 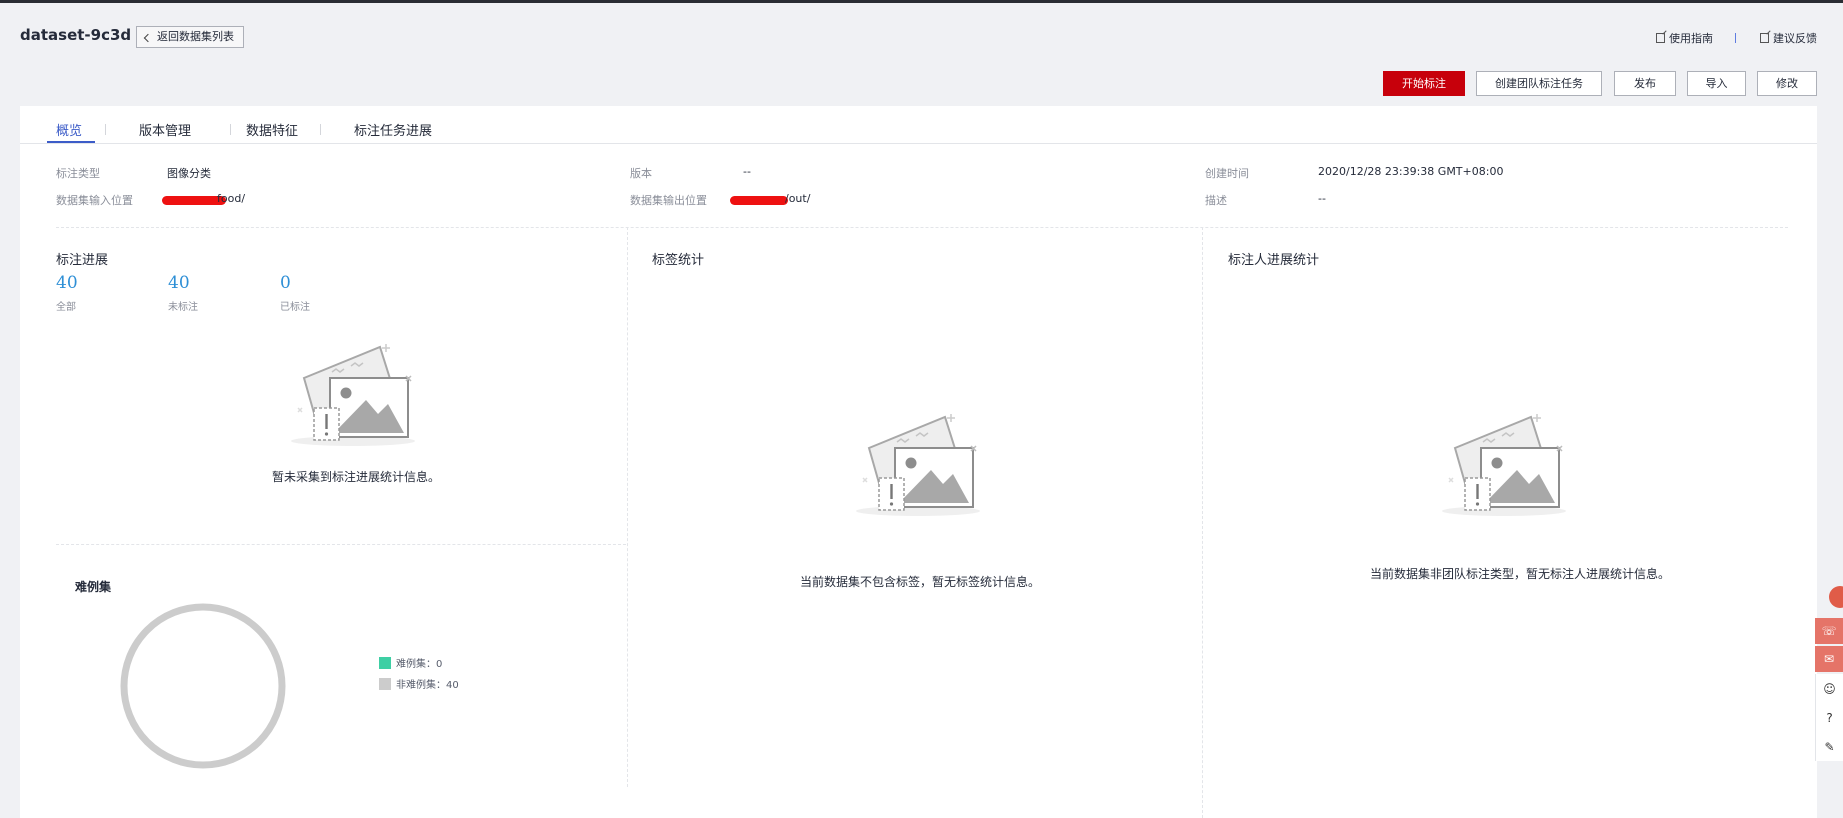 I want to click on annotation-type-value: 图像分类, so click(x=189, y=173).